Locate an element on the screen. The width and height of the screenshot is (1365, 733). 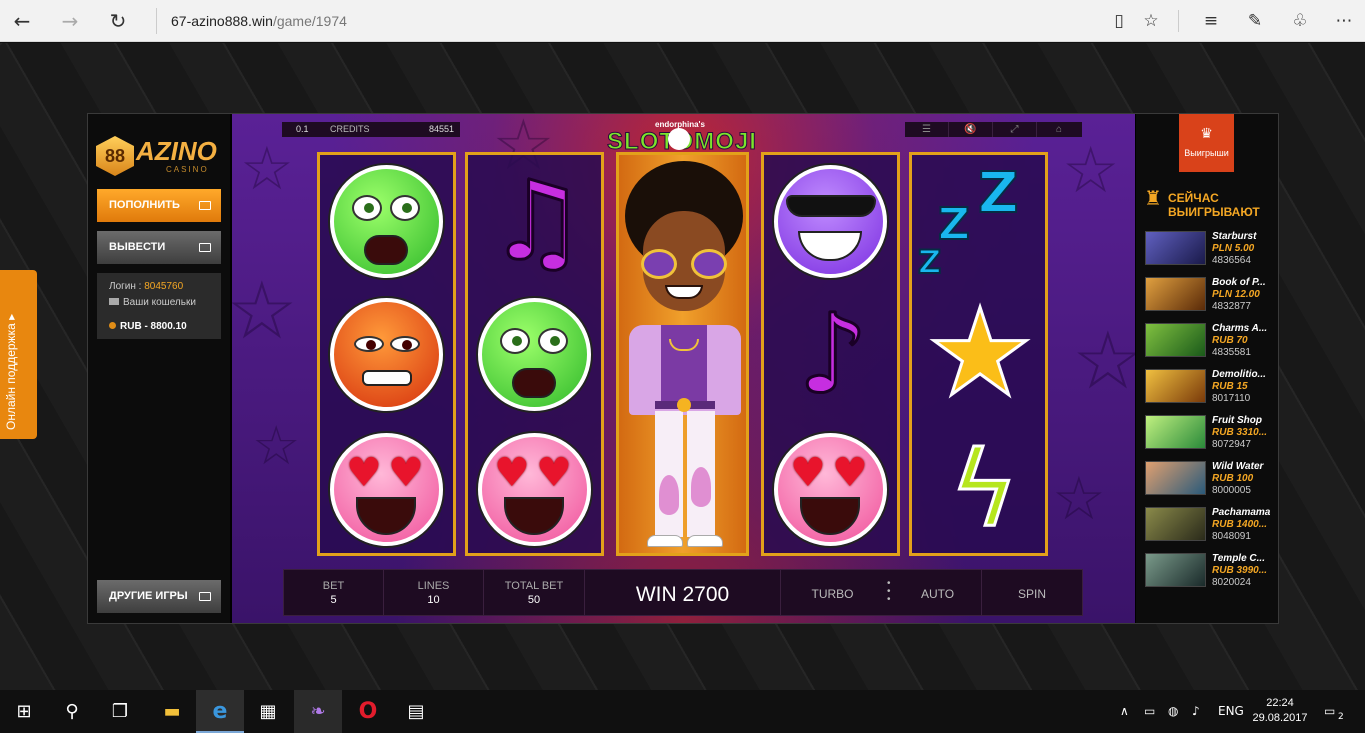
winner-amount: PLN 12.00 is located at coordinates (1236, 294).